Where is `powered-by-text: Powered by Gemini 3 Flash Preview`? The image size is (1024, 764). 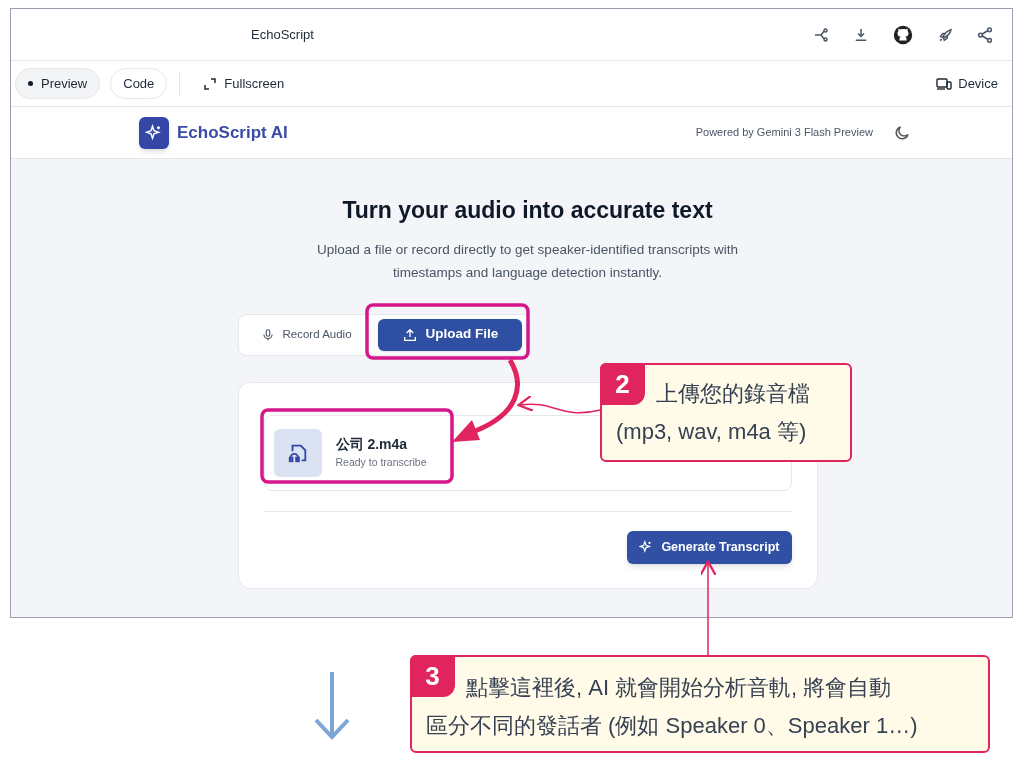
powered-by-text: Powered by Gemini 3 Flash Preview is located at coordinates (784, 133).